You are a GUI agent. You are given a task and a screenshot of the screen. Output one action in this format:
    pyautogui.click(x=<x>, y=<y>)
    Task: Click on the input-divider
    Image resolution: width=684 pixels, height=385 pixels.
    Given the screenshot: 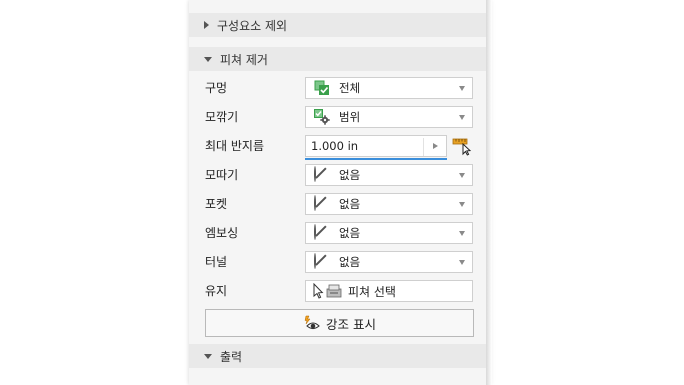 What is the action you would take?
    pyautogui.click(x=423, y=147)
    